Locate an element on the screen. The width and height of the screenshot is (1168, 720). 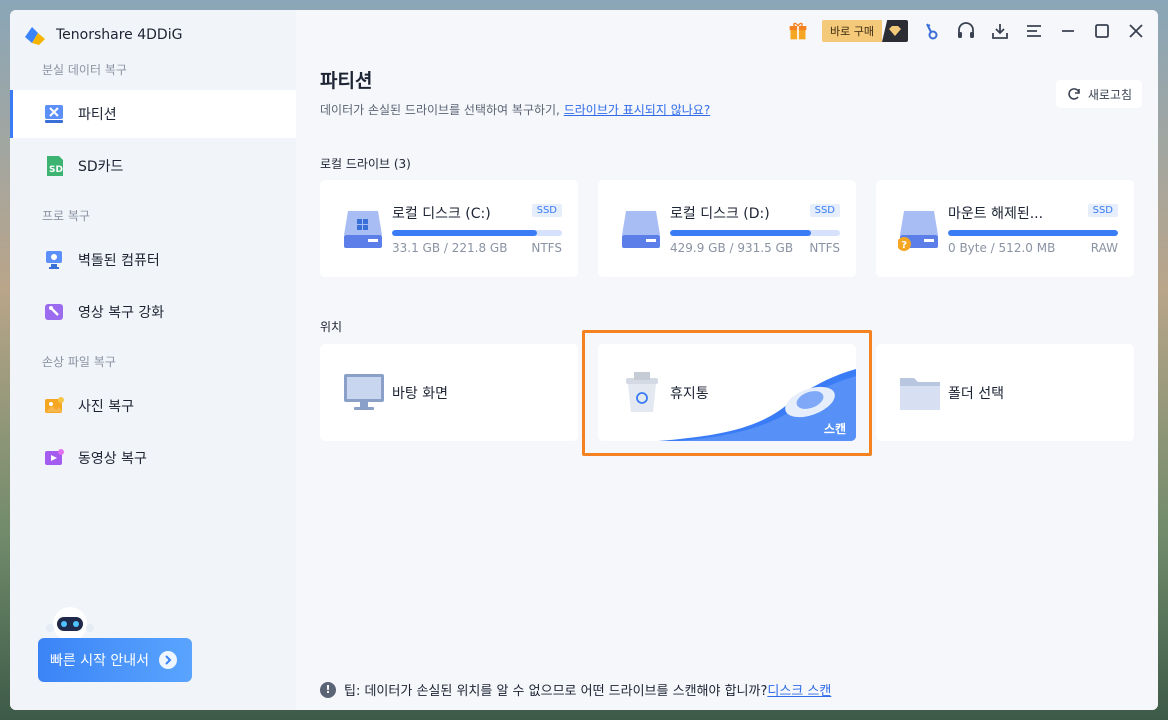
drive-card-c: 로컬 디스크 (C:) SSD 33.1 GB / 221.8 GB NTFS is located at coordinates (449, 228).